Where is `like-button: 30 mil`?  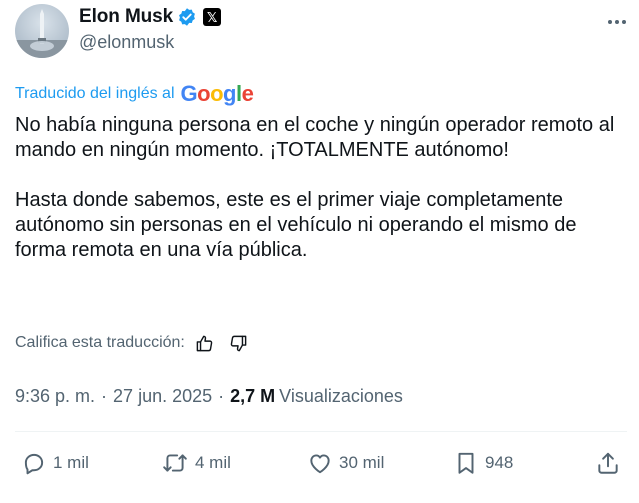 like-button: 30 mil is located at coordinates (345, 463).